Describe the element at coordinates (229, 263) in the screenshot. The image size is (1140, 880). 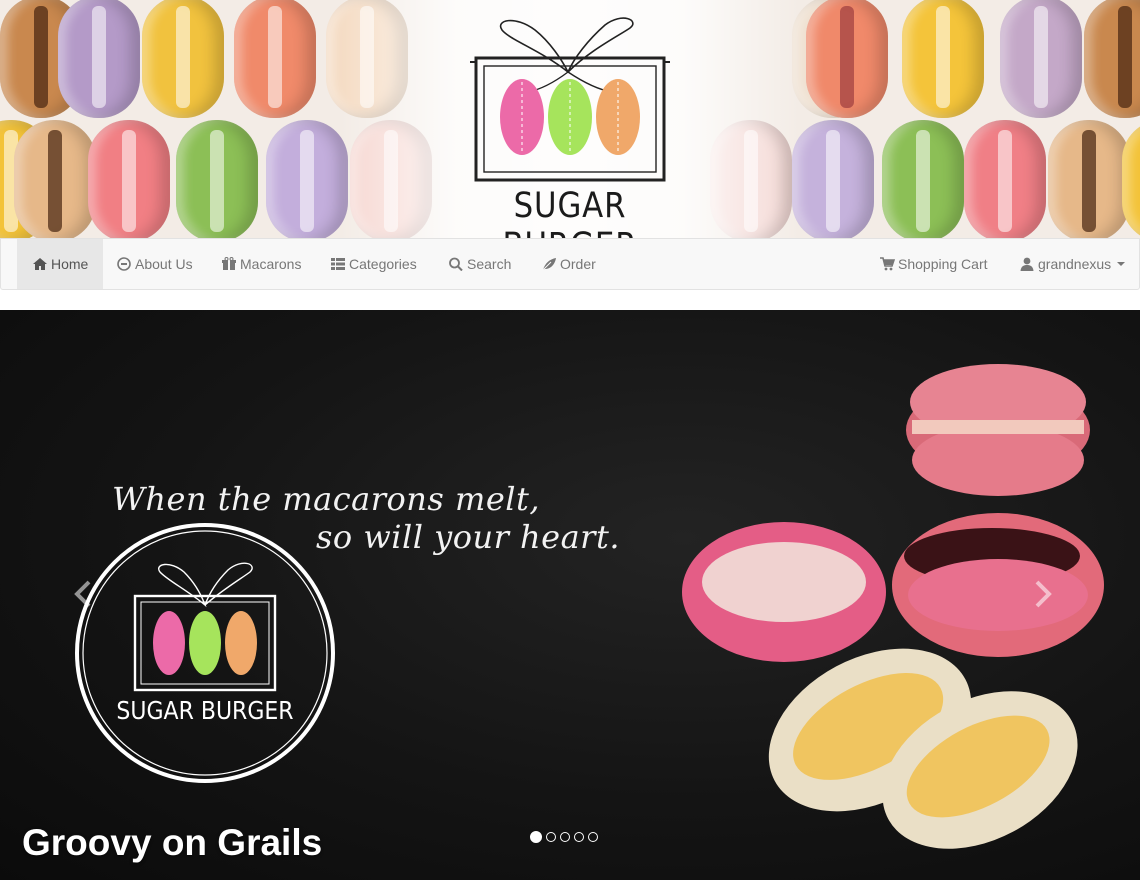
I see `gift-icon` at that location.